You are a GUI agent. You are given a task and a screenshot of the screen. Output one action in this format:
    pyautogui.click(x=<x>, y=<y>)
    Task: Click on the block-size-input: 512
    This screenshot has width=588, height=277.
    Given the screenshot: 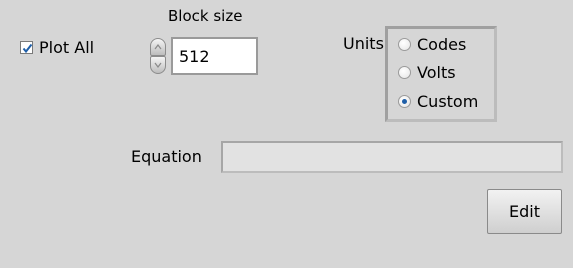 What is the action you would take?
    pyautogui.click(x=214, y=56)
    